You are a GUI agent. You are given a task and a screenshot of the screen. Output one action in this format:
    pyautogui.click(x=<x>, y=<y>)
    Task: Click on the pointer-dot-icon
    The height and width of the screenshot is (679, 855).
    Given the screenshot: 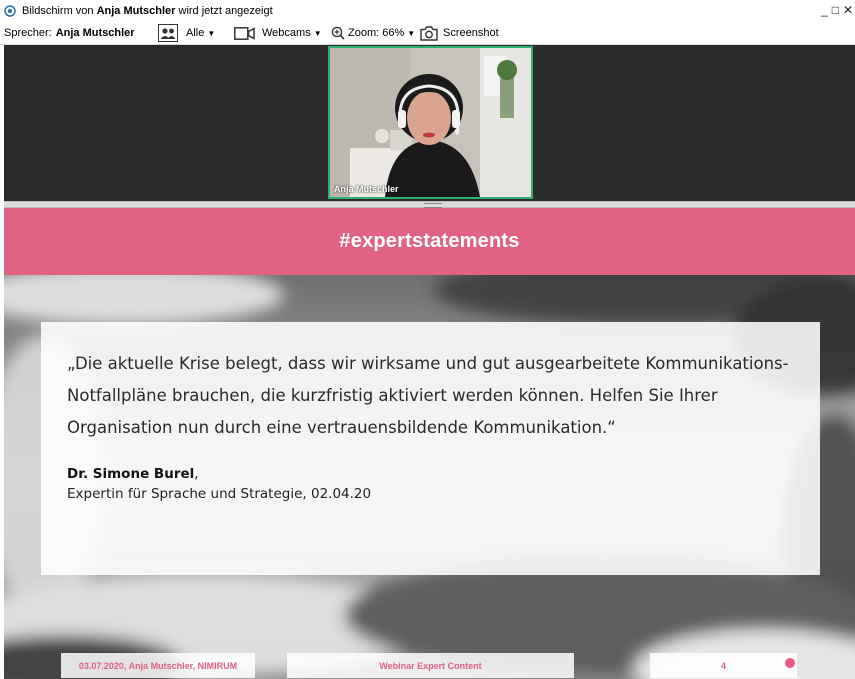 What is the action you would take?
    pyautogui.click(x=790, y=663)
    